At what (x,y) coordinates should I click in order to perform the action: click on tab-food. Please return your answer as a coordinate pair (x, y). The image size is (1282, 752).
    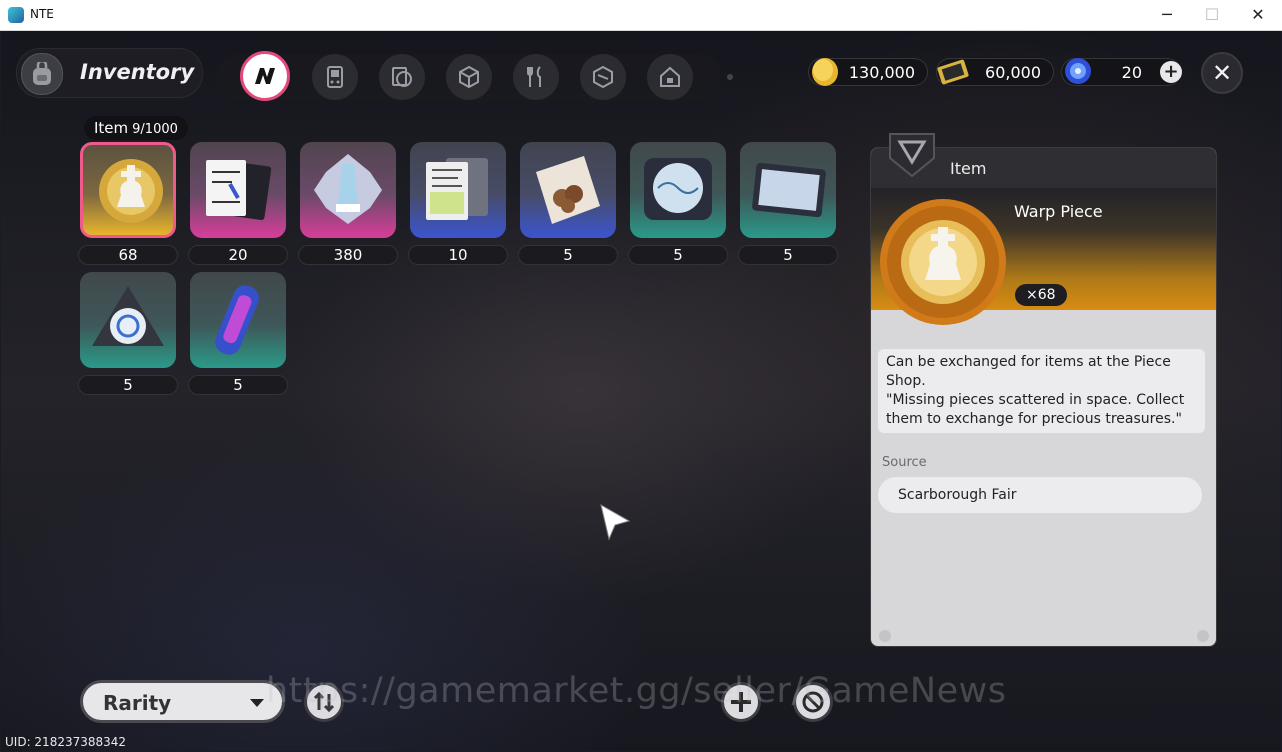
    Looking at the image, I should click on (536, 77).